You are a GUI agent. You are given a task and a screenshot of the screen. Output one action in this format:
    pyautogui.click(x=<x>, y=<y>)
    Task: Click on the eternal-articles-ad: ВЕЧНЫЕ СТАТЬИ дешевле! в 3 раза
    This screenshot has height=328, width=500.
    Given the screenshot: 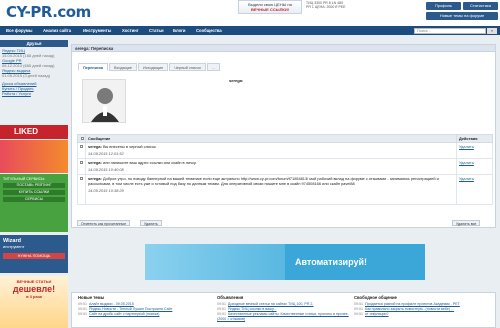 What is the action you would take?
    pyautogui.click(x=34, y=302)
    